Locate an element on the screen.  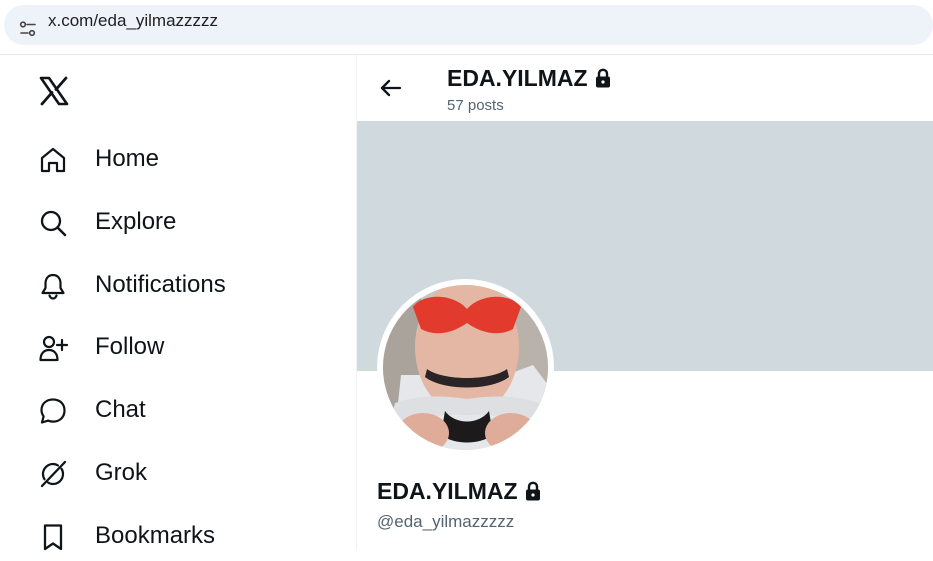
profile-handle: @eda_yilmazzzzz is located at coordinates (446, 521).